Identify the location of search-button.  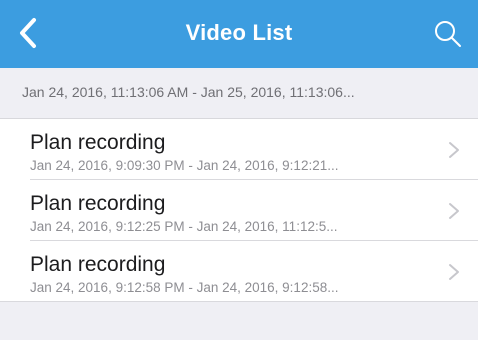
(448, 34).